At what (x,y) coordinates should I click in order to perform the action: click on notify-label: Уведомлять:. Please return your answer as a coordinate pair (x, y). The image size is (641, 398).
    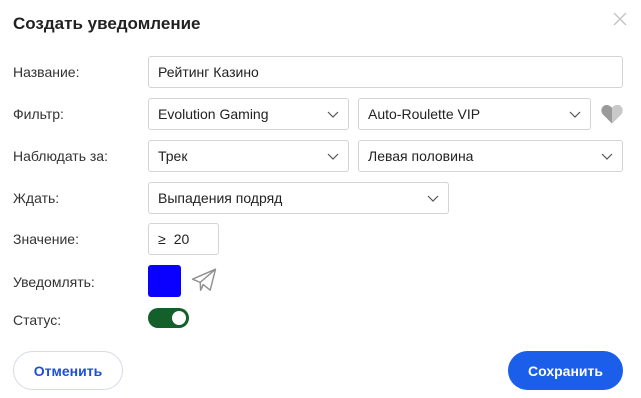
    Looking at the image, I should click on (54, 282).